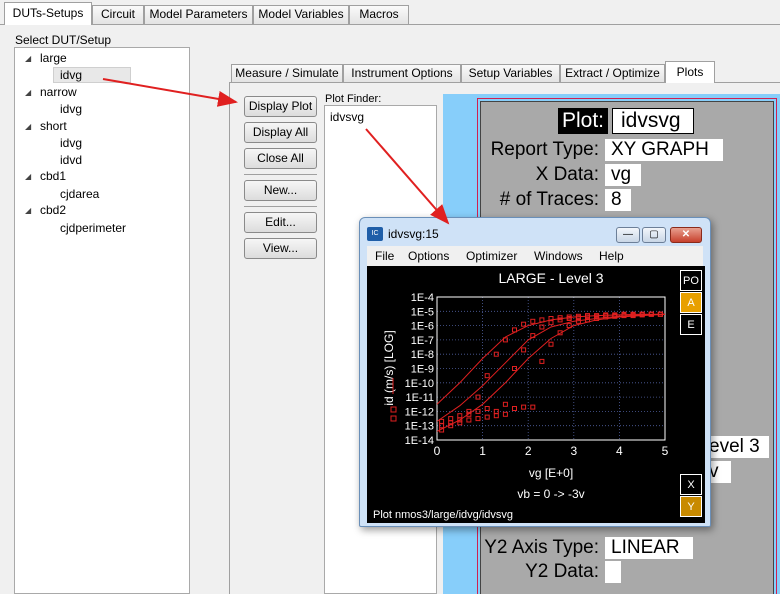 The image size is (780, 594). I want to click on arrow-to-display-plot, so click(170, 92).